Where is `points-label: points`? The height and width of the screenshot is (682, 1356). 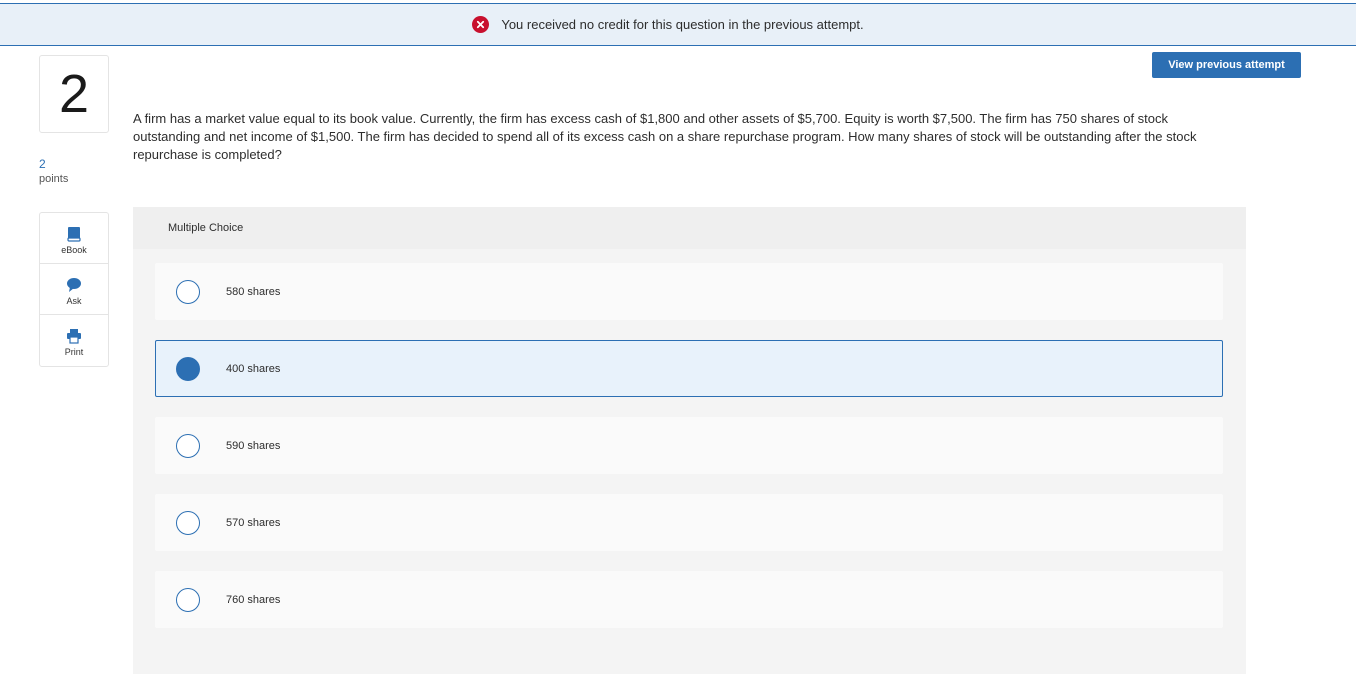 points-label: points is located at coordinates (54, 179).